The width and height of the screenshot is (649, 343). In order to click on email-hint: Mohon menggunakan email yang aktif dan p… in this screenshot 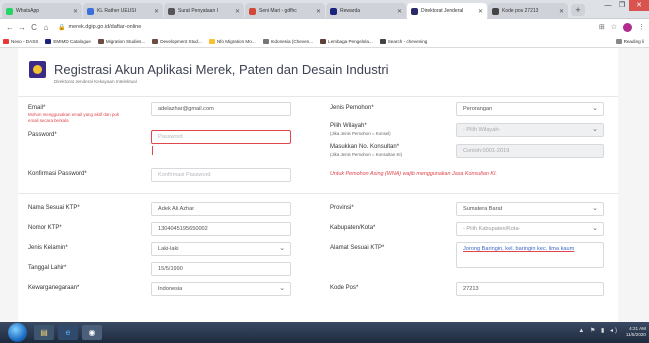, I will do `click(74, 117)`.